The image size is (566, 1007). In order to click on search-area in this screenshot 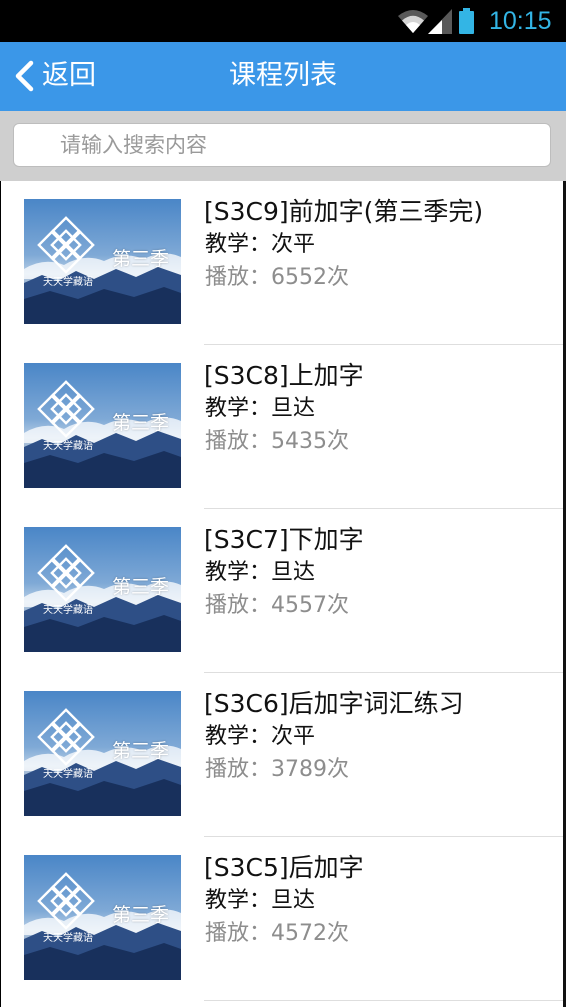, I will do `click(283, 146)`.